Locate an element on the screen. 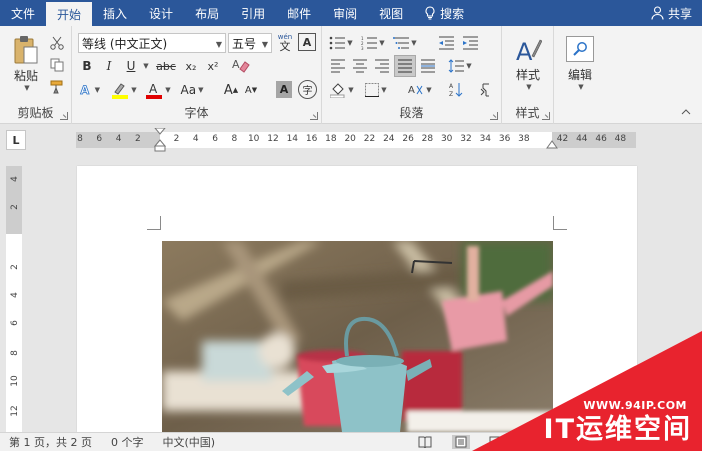  line-spacing-button: ▼ is located at coordinates (460, 66).